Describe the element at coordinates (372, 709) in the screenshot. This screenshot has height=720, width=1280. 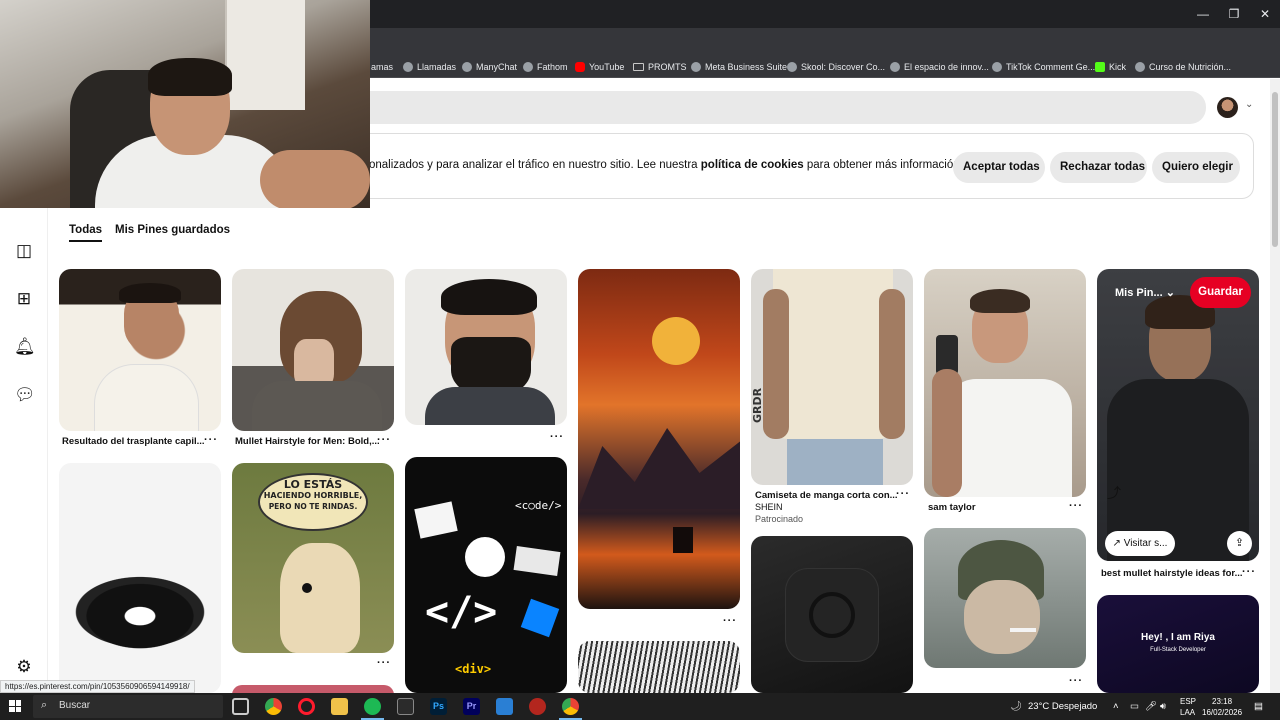
I see `spotify-icon` at that location.